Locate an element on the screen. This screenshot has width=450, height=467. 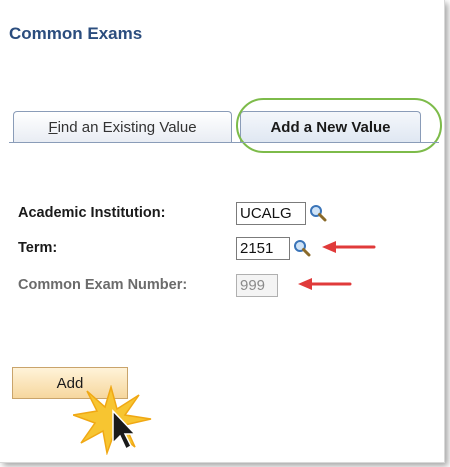
page-title: Common Exams is located at coordinates (76, 33).